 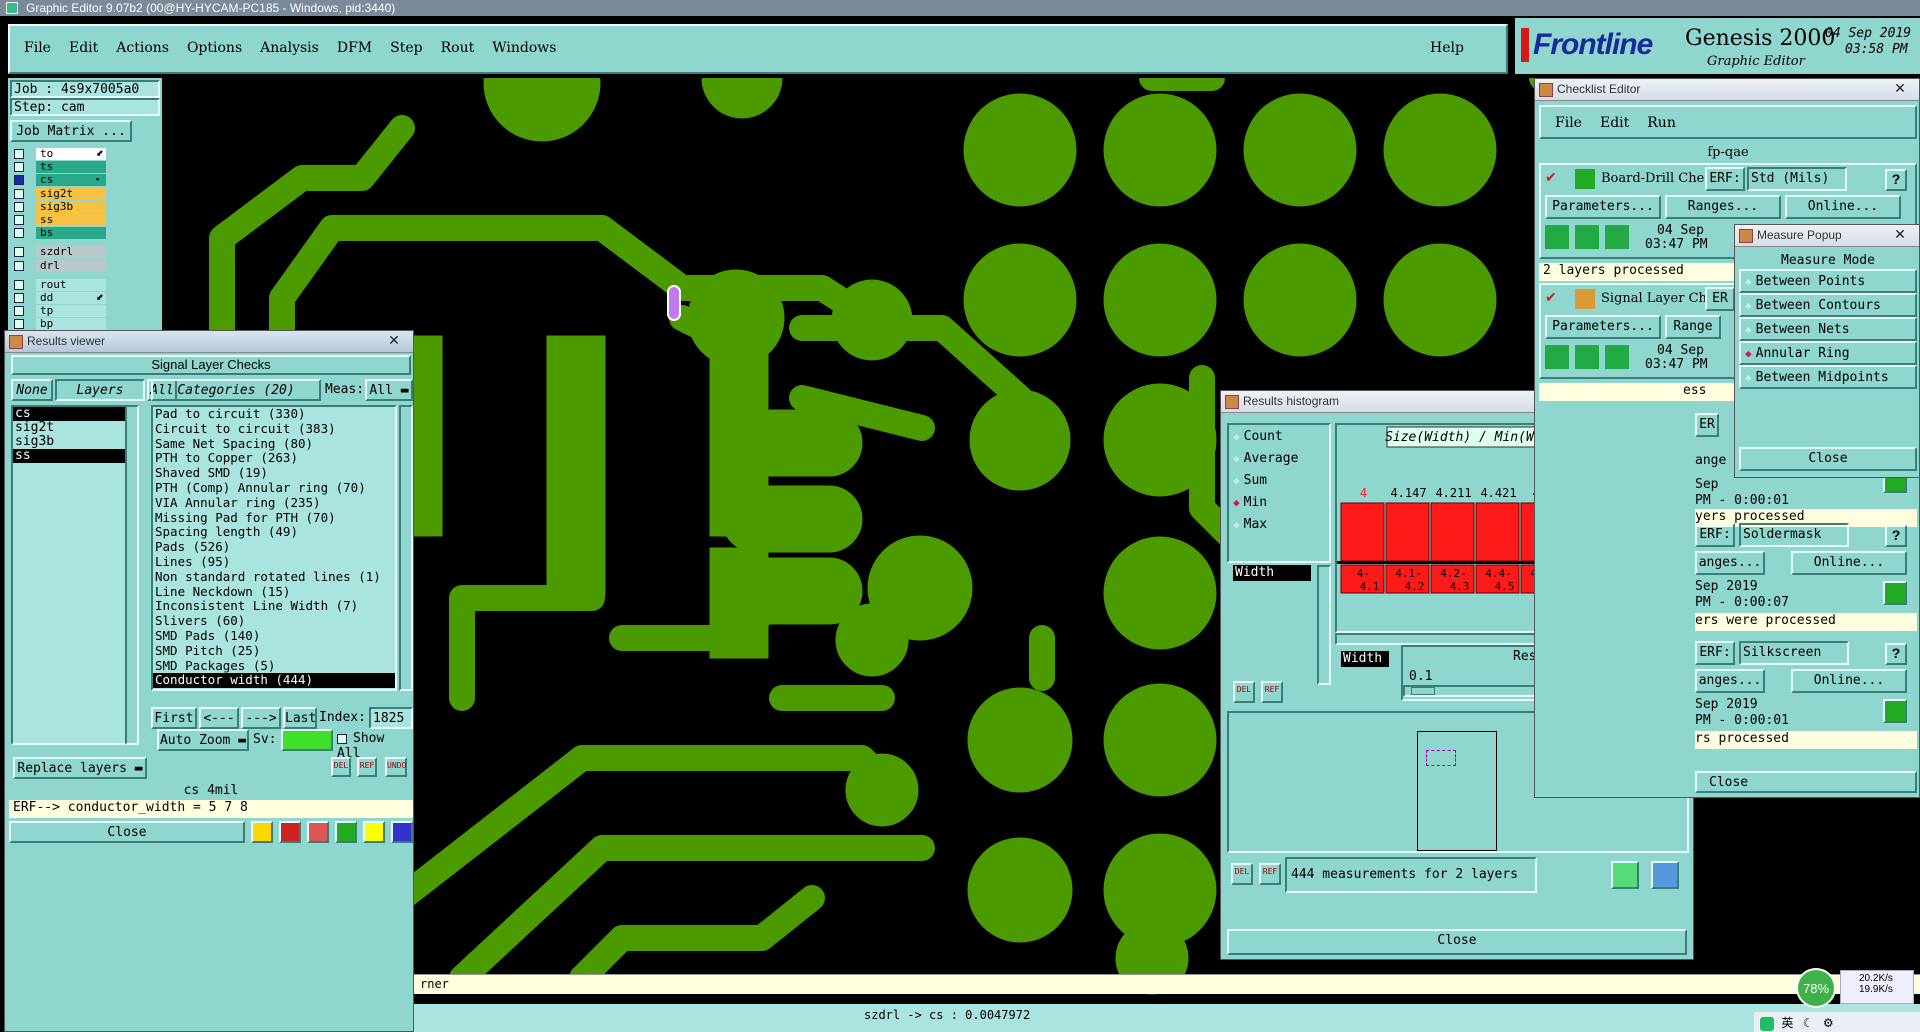 I want to click on check-icon: ✔, so click(x=1551, y=297).